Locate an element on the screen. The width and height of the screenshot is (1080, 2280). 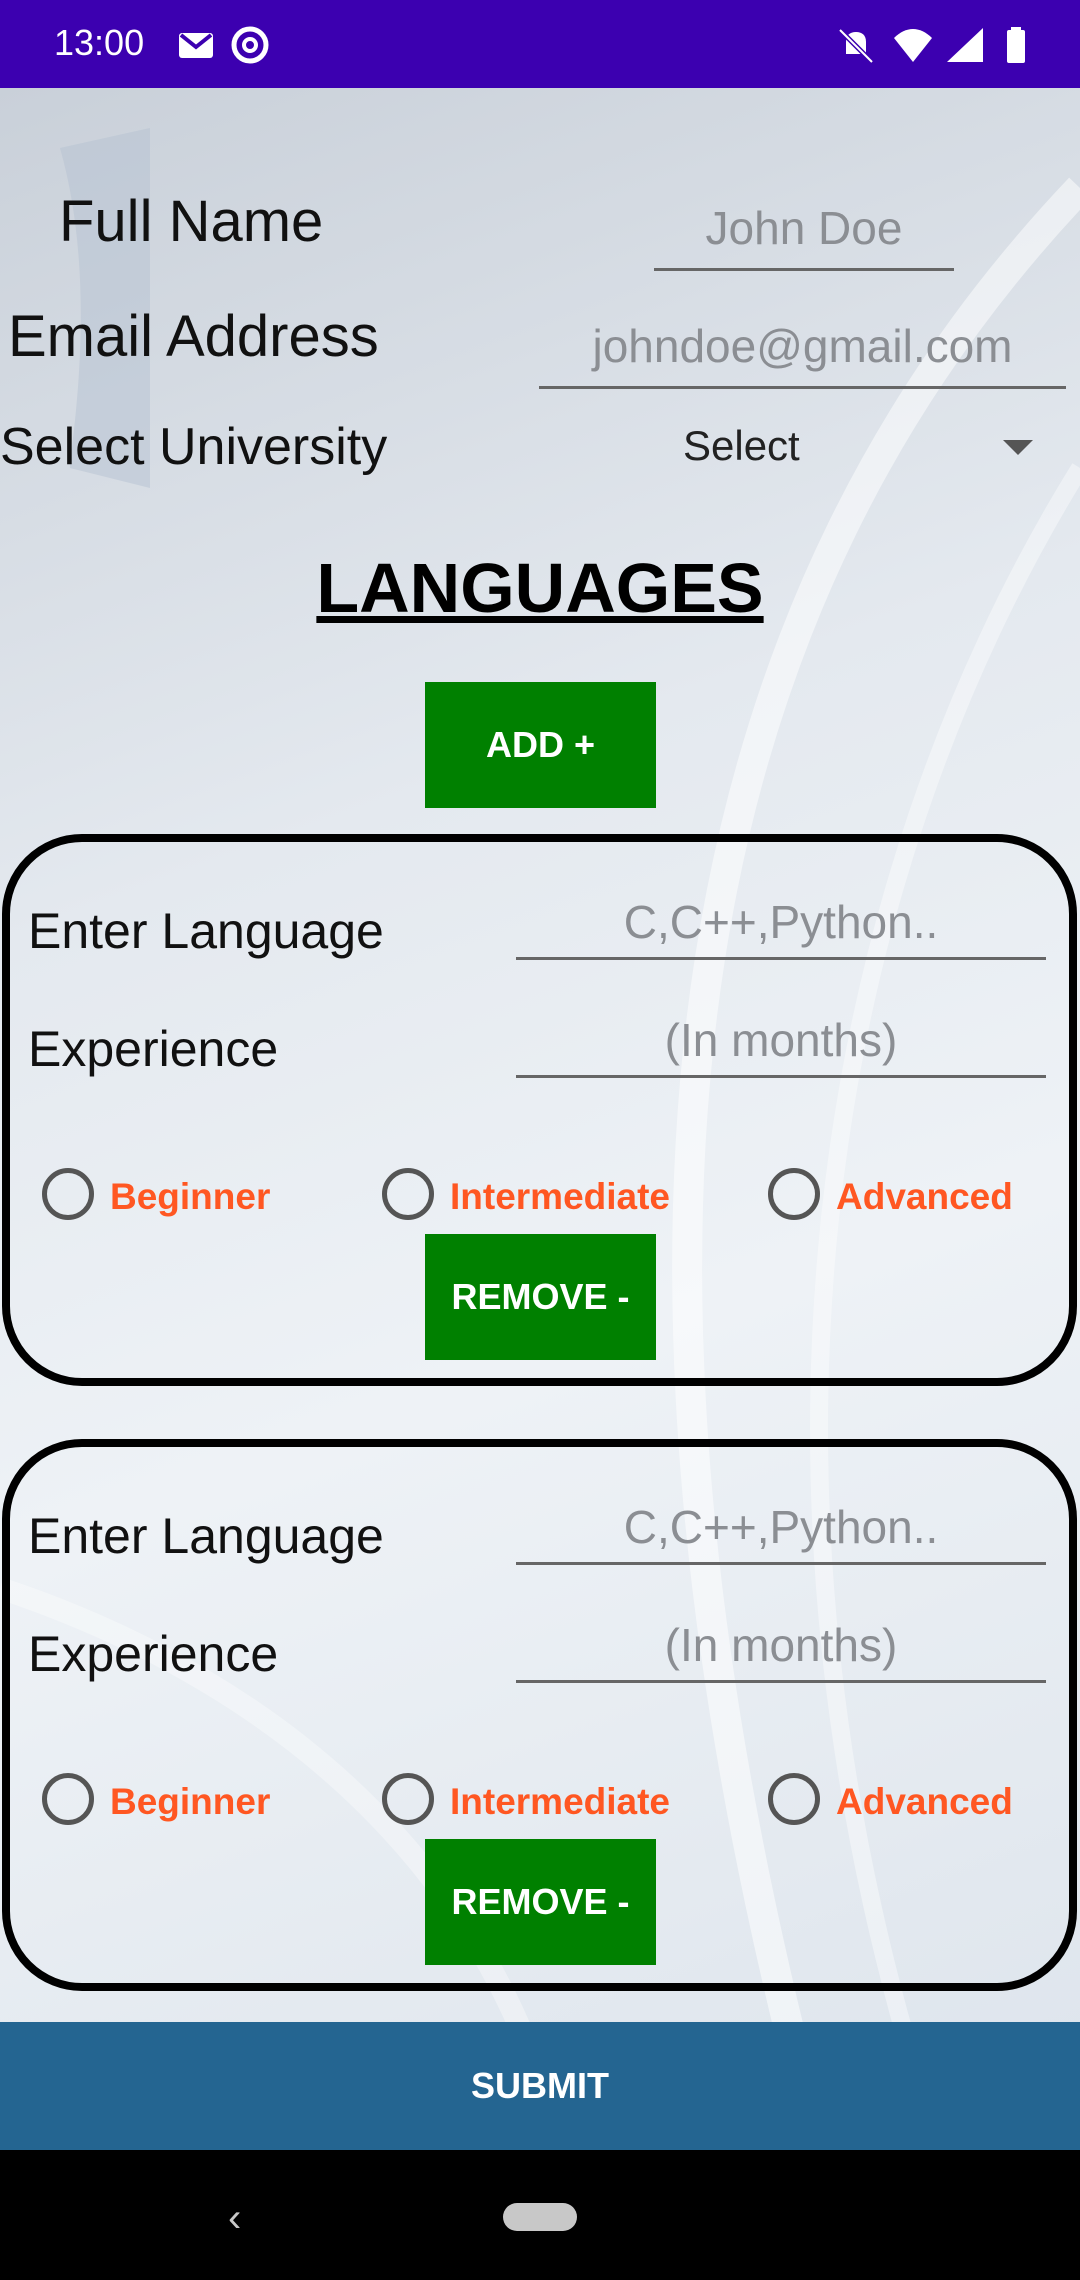
university-select-value: Select is located at coordinates (741, 445).